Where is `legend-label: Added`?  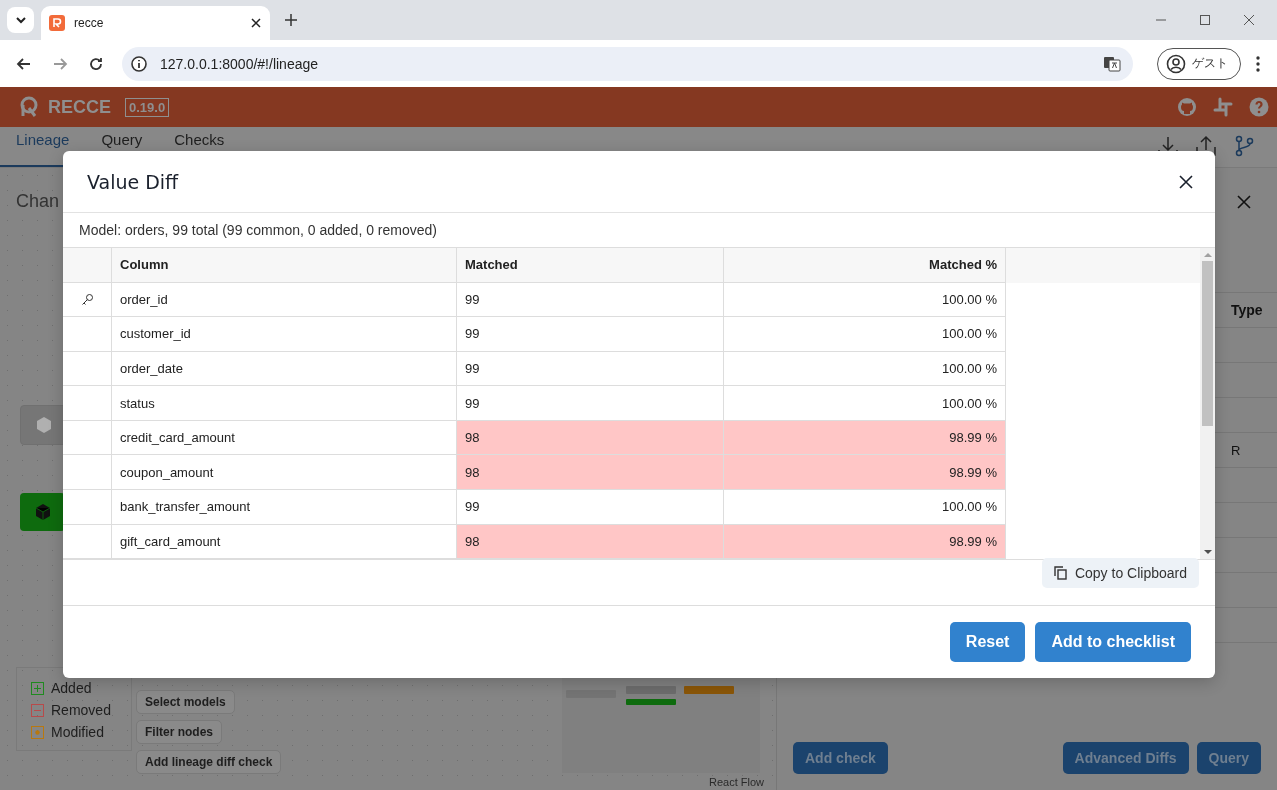 legend-label: Added is located at coordinates (71, 688).